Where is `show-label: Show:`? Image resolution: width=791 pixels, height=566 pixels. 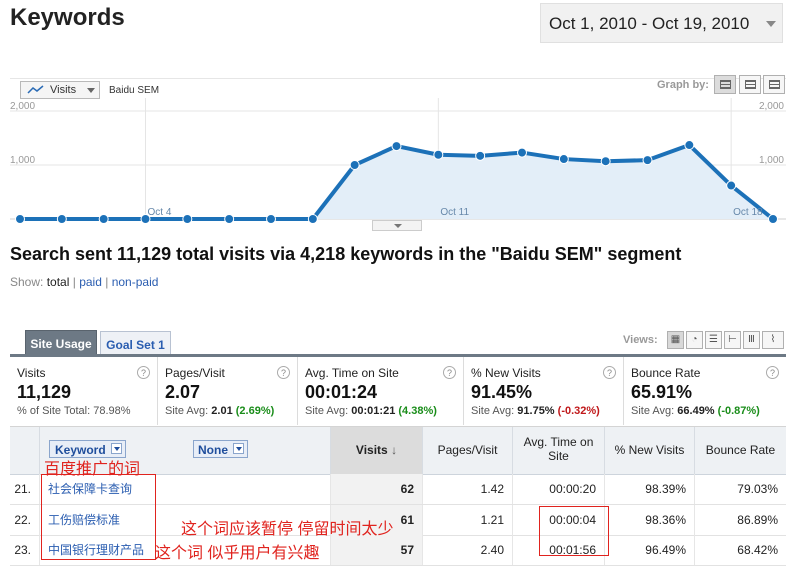 show-label: Show: is located at coordinates (27, 282).